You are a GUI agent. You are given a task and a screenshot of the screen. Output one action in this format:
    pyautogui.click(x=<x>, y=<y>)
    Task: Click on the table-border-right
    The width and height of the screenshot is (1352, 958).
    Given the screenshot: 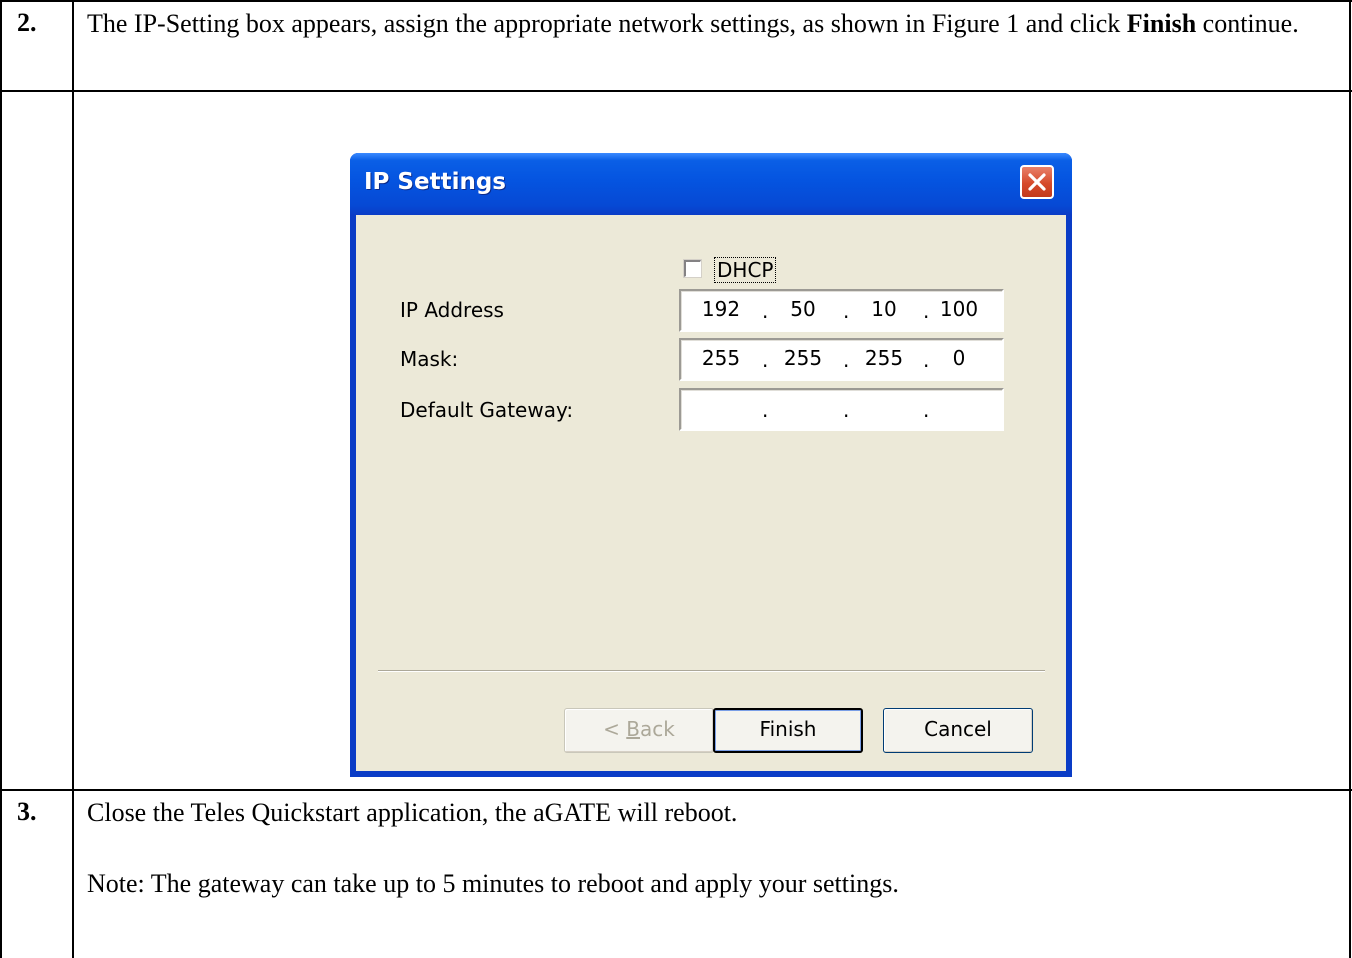 What is the action you would take?
    pyautogui.click(x=1350, y=479)
    